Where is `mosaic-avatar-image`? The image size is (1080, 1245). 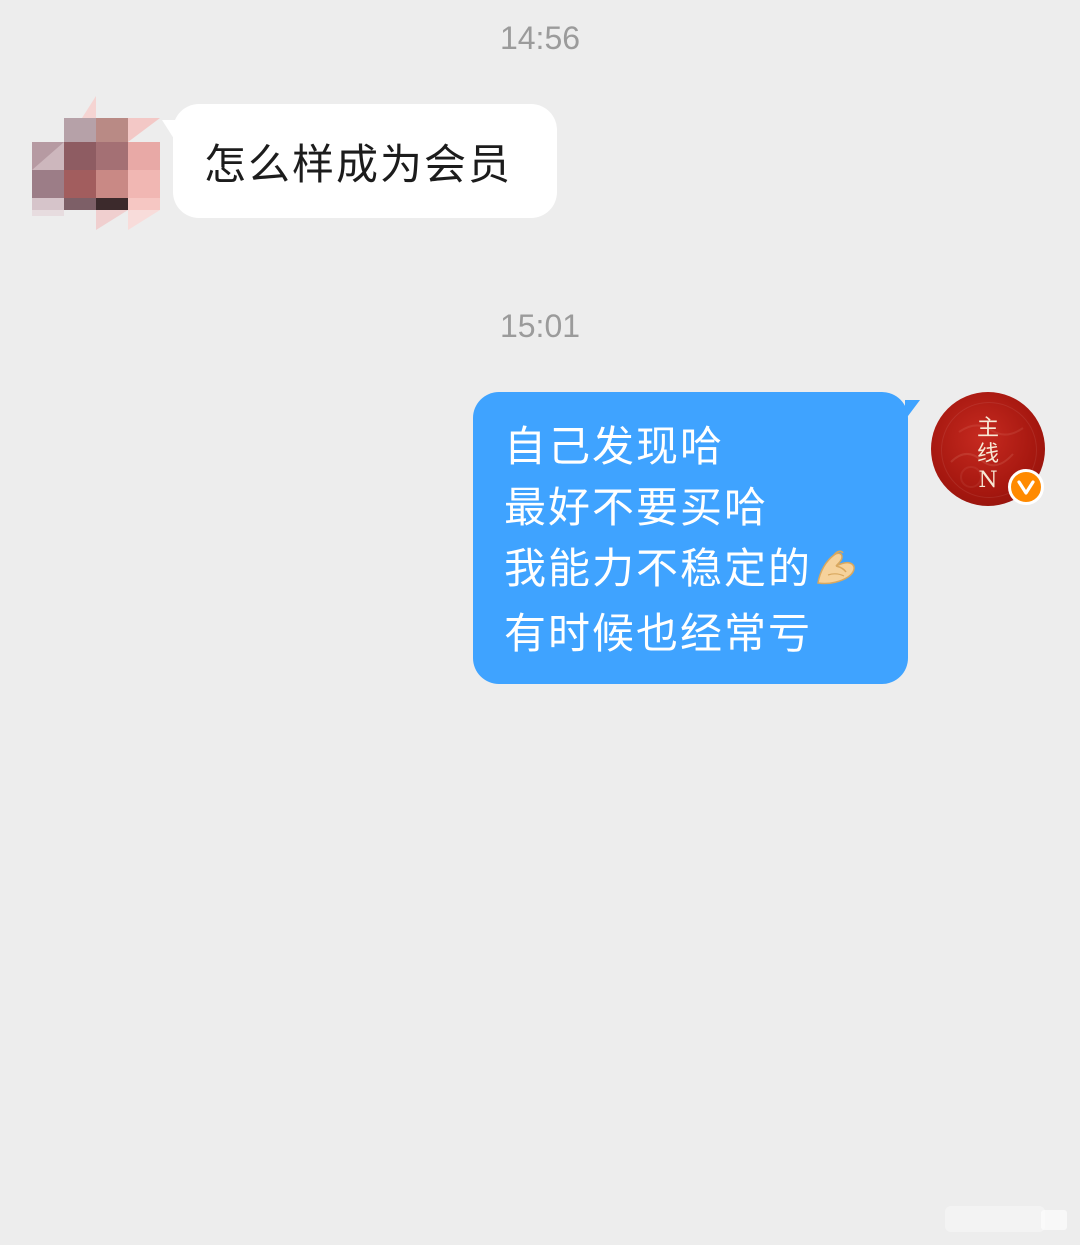
mosaic-avatar-image is located at coordinates (96, 163).